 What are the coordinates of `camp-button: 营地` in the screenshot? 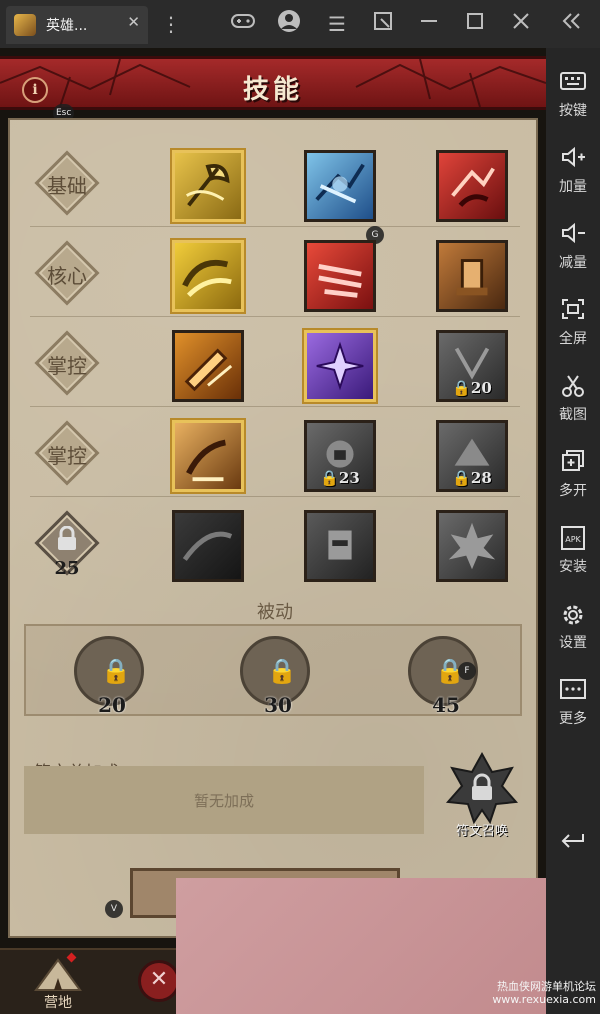 It's located at (58, 982).